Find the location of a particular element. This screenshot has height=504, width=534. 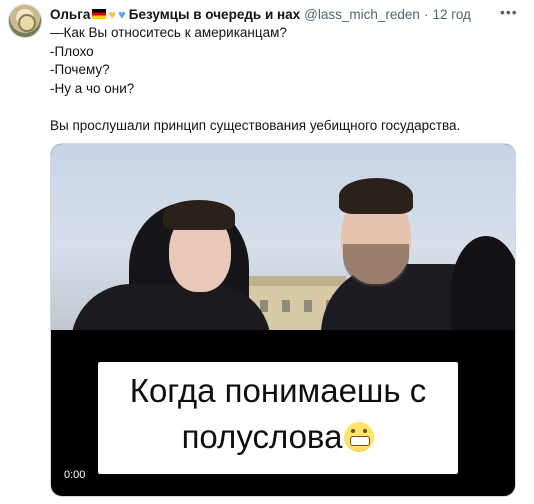

more-options-icon: ••• is located at coordinates (509, 12).